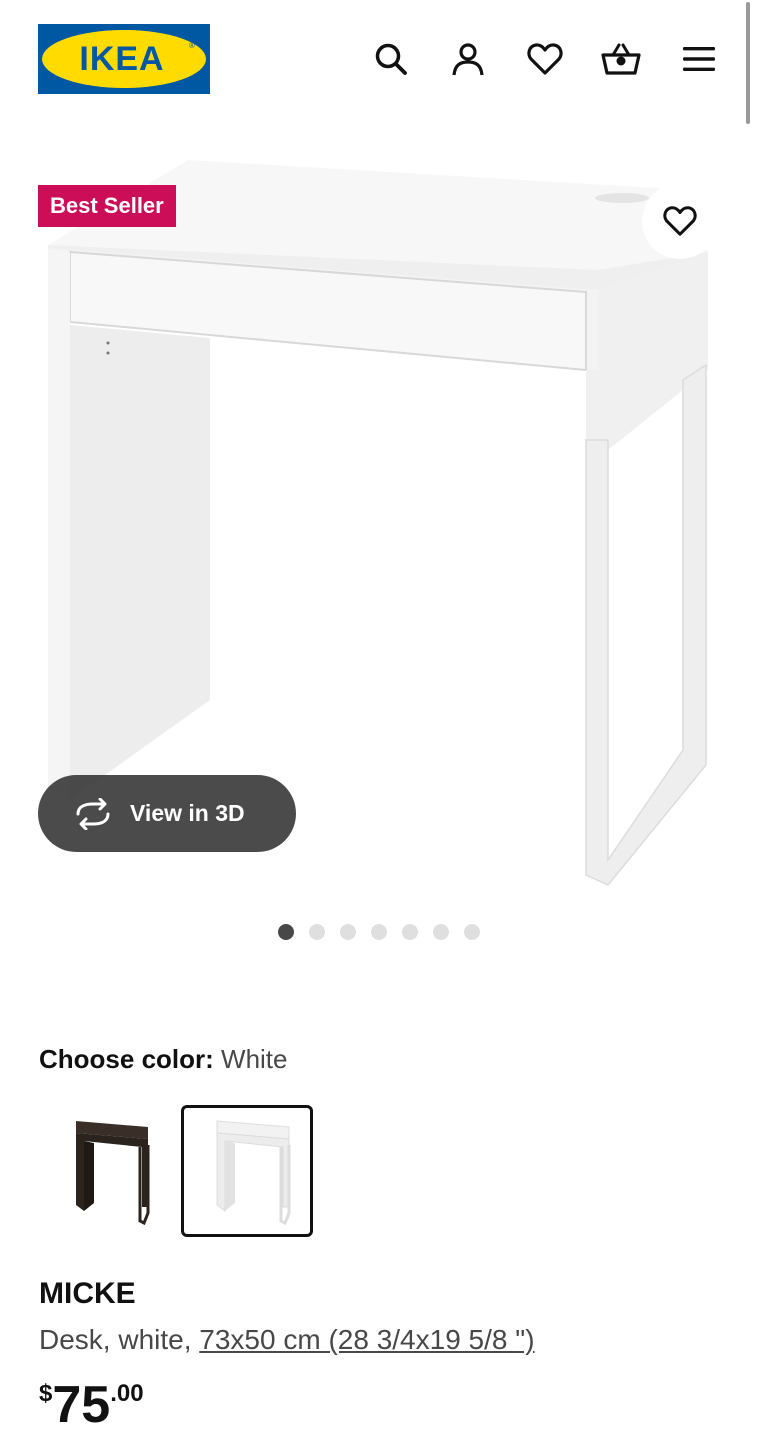  I want to click on product-size-link: 73x50 cm (28 3/4x19 5/8 "), so click(366, 1339).